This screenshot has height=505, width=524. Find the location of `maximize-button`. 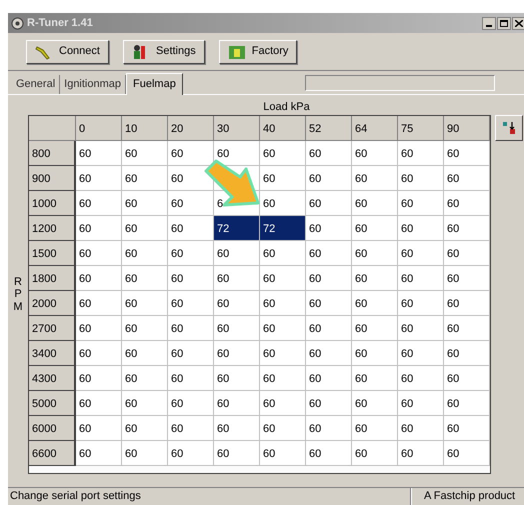

maximize-button is located at coordinates (504, 23).